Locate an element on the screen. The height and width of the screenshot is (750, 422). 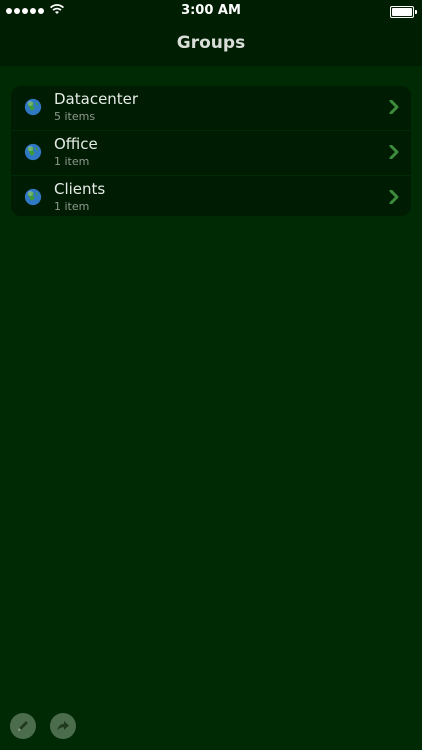
edit-button is located at coordinates (23, 726).